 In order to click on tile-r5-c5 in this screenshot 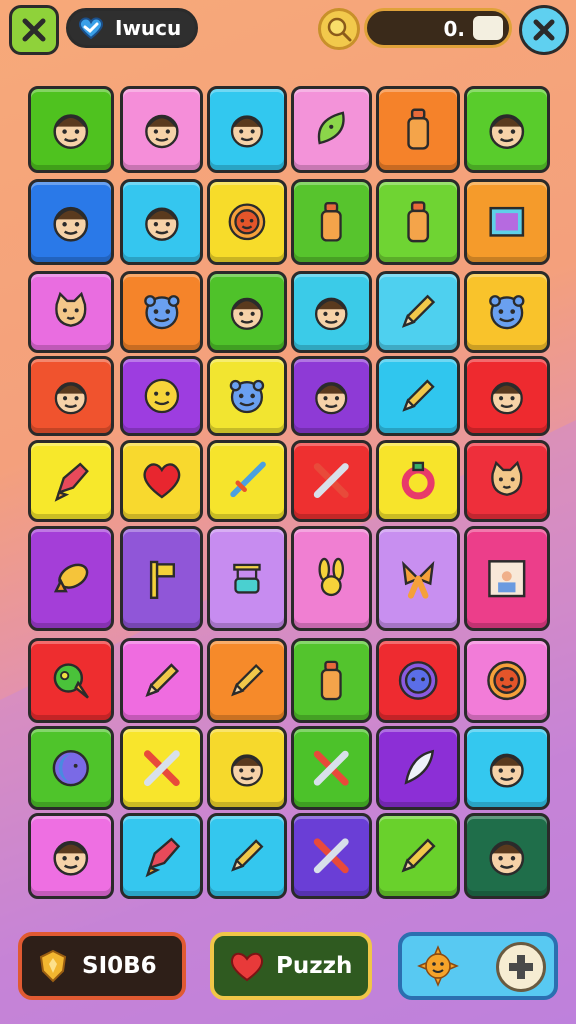, I will do `click(418, 481)`.